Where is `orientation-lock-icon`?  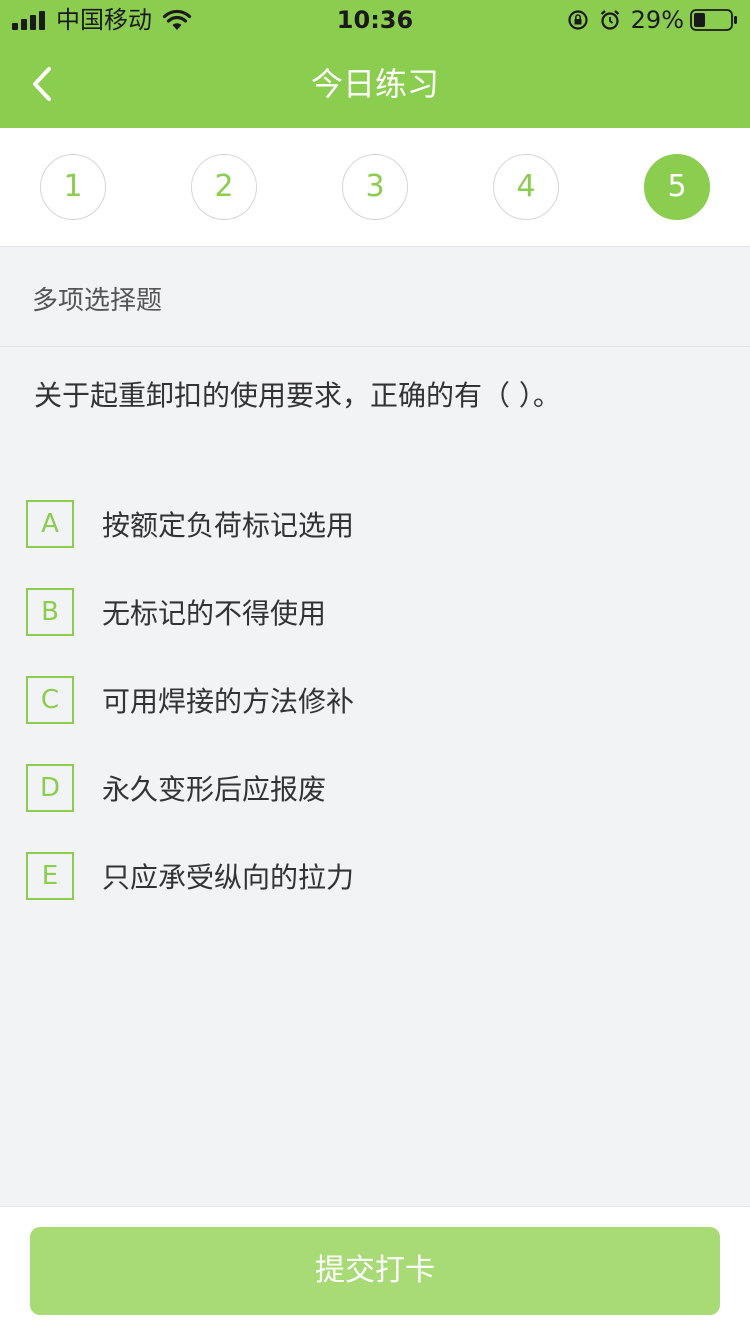 orientation-lock-icon is located at coordinates (578, 20).